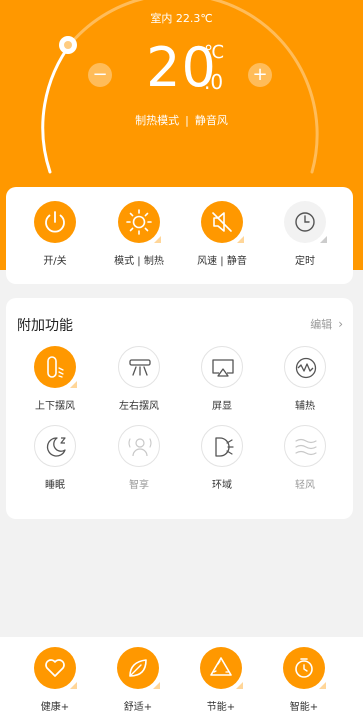 The height and width of the screenshot is (718, 363). What do you see at coordinates (139, 406) in the screenshot?
I see `horizontal-swing-label: 左右摆风` at bounding box center [139, 406].